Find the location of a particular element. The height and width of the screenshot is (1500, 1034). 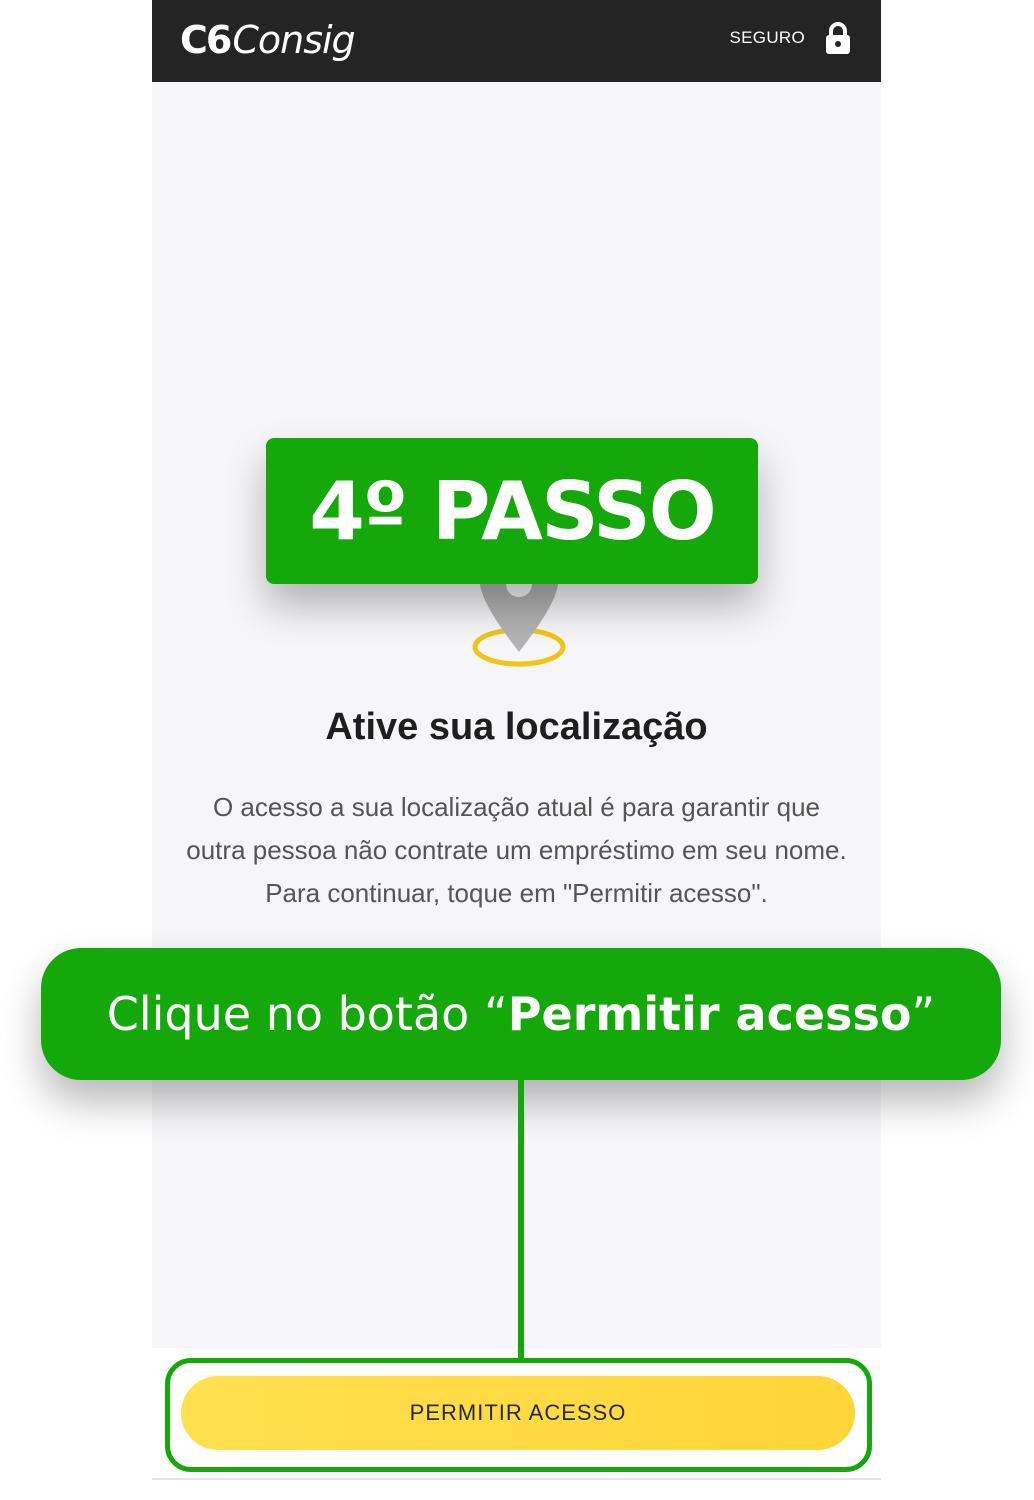

page-title: Ative sua localização is located at coordinates (516, 727).